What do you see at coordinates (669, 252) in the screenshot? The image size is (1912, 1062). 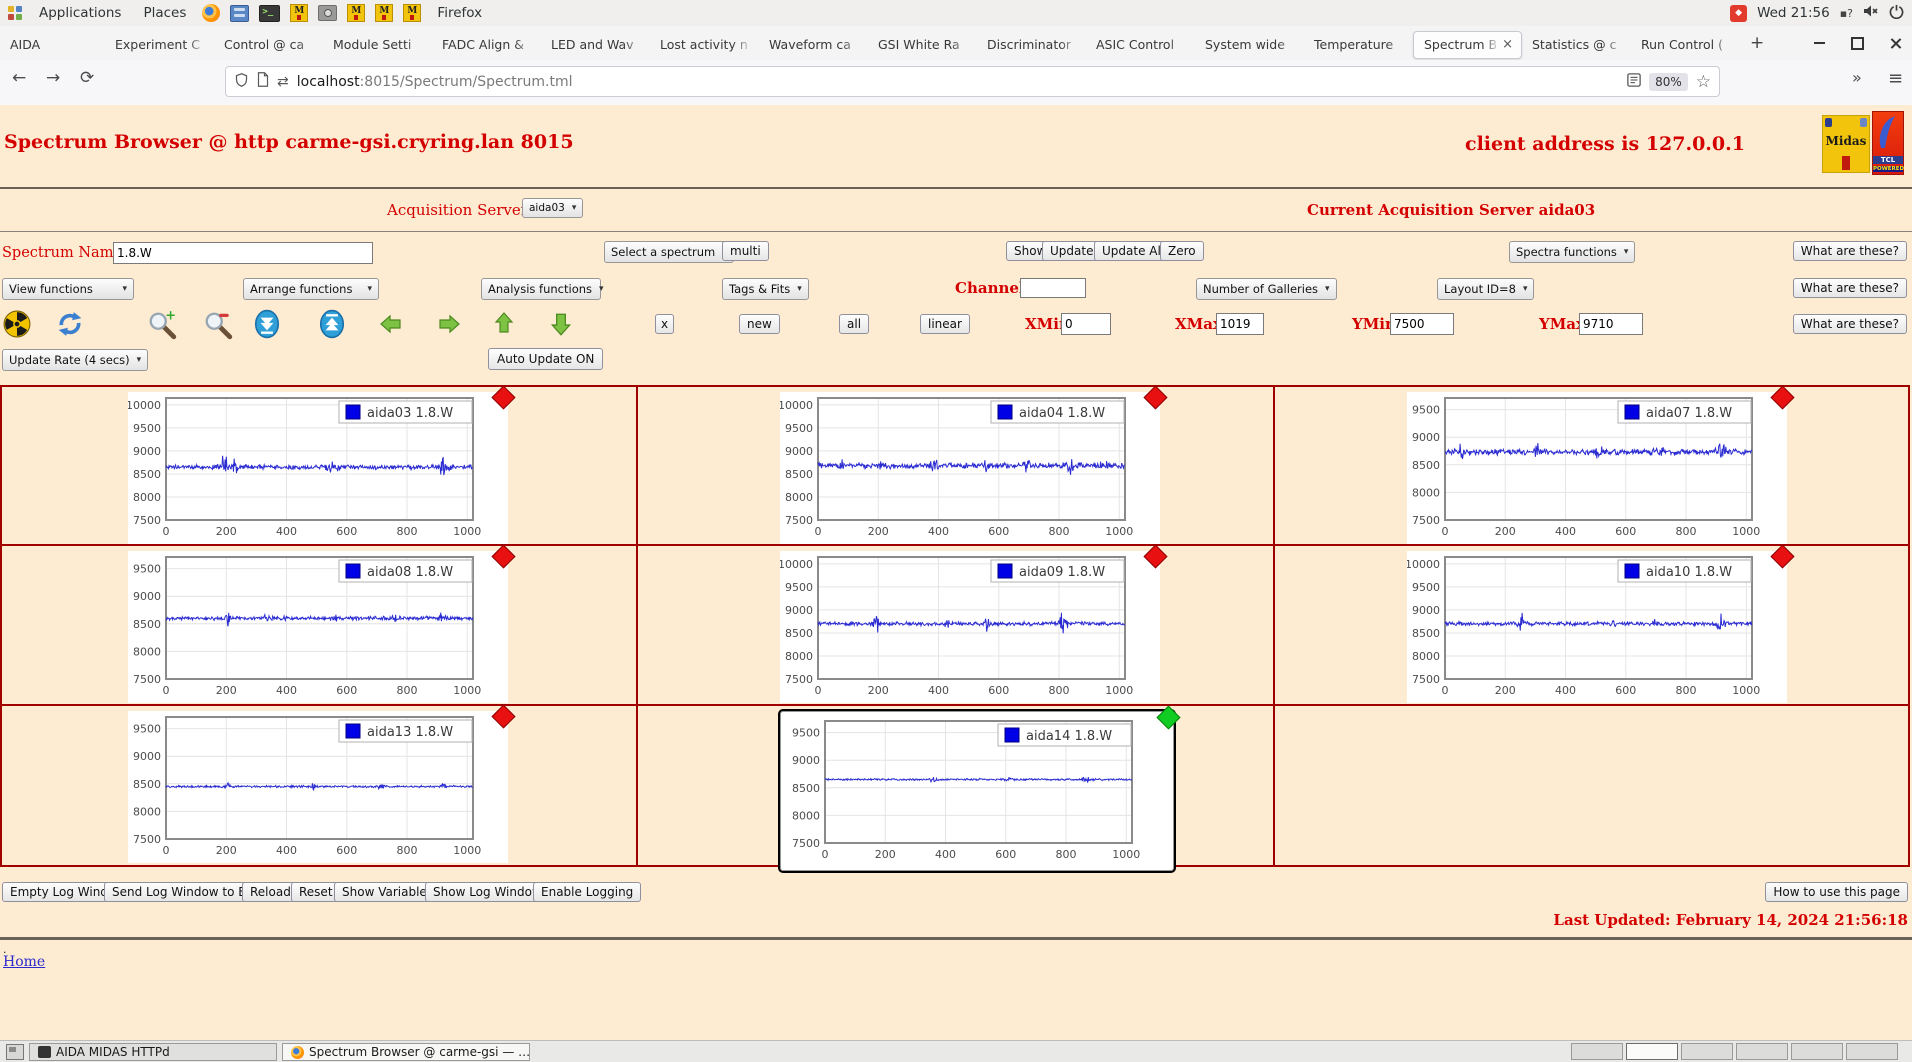 I see `select-a-spectrum-select: Select a spectrum▾` at bounding box center [669, 252].